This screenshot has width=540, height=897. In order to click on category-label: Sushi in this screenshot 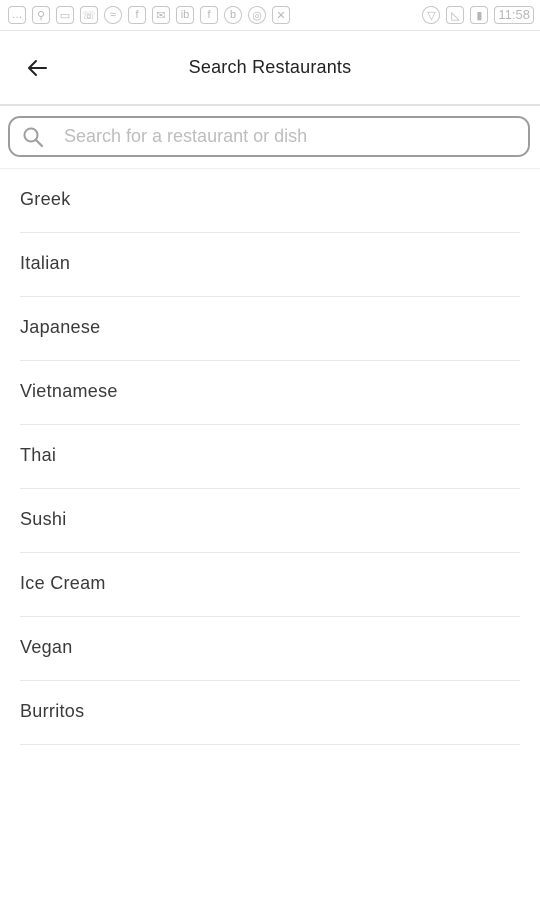, I will do `click(43, 519)`.